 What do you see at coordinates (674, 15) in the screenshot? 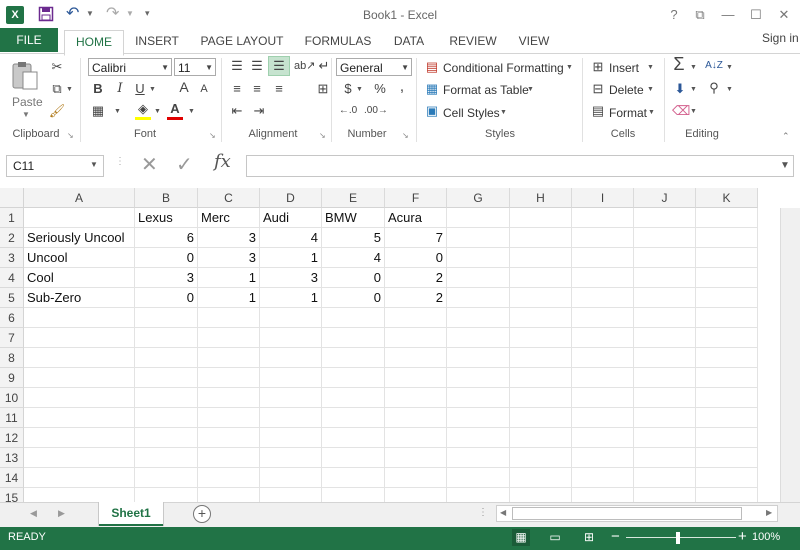
I see `help-button: ?` at bounding box center [674, 15].